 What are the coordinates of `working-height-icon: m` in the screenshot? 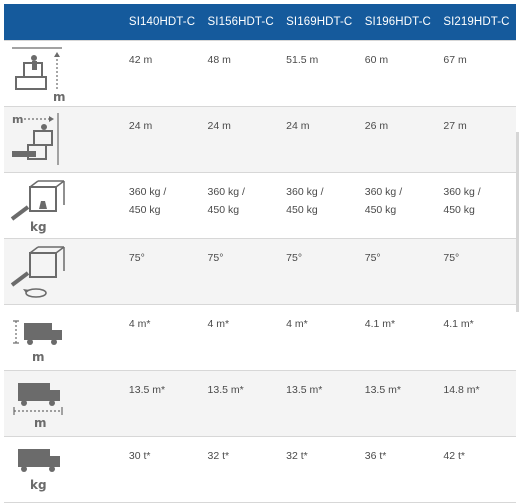 It's located at (39, 75).